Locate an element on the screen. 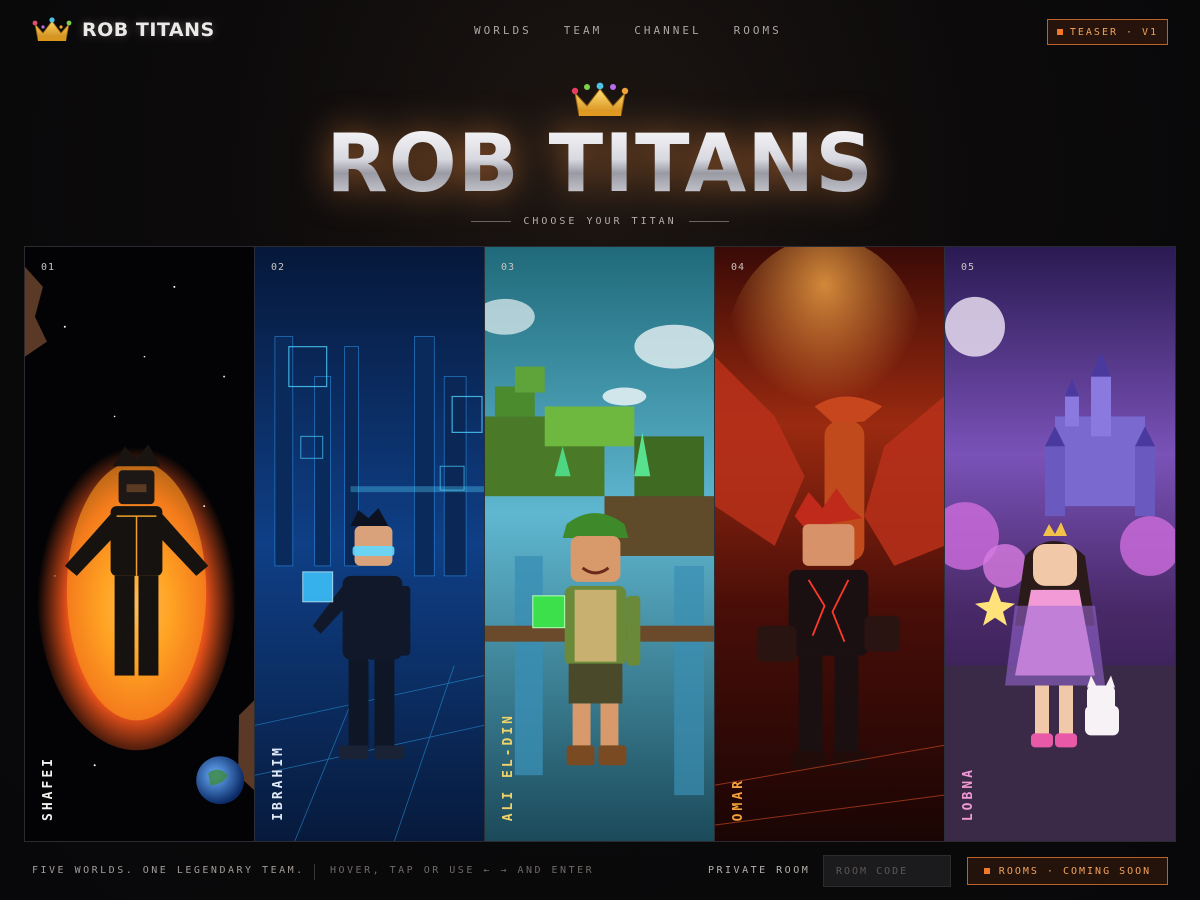  keyboard-hint: HOVER, TAP OR USE ← → AND ENTER is located at coordinates (462, 870).